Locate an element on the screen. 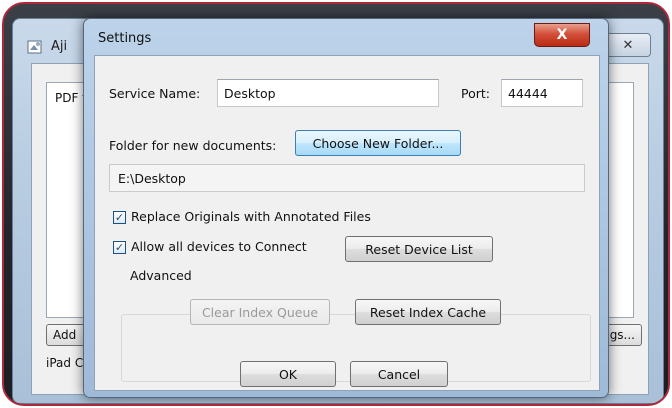 Image resolution: width=672 pixels, height=408 pixels. main-window-title: Aji is located at coordinates (59, 46).